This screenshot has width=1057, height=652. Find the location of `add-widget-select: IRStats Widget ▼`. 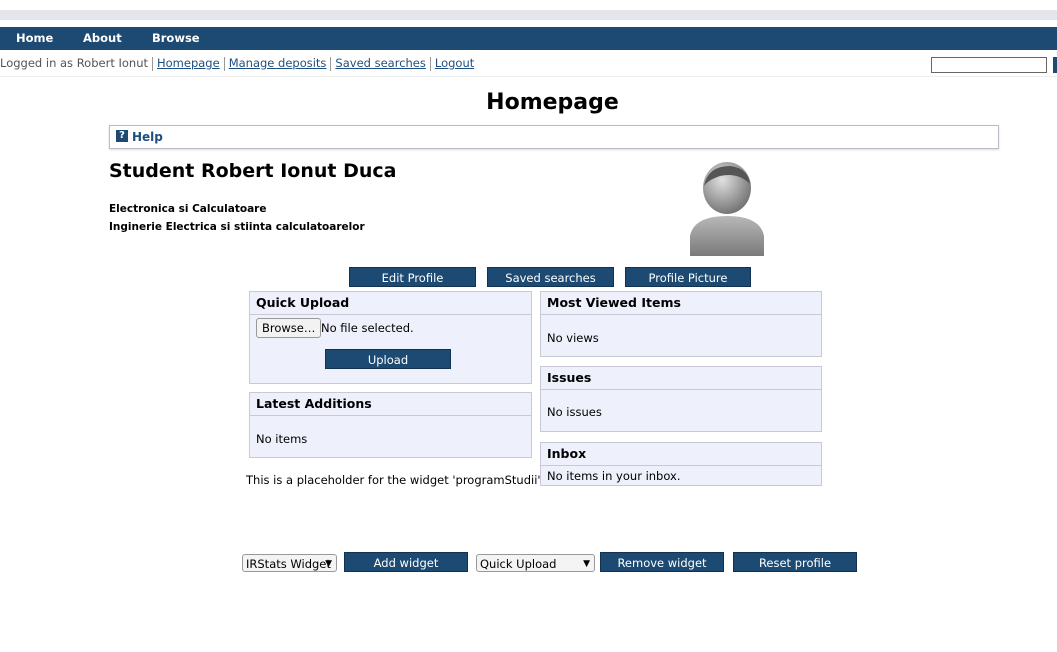

add-widget-select: IRStats Widget ▼ is located at coordinates (289, 563).